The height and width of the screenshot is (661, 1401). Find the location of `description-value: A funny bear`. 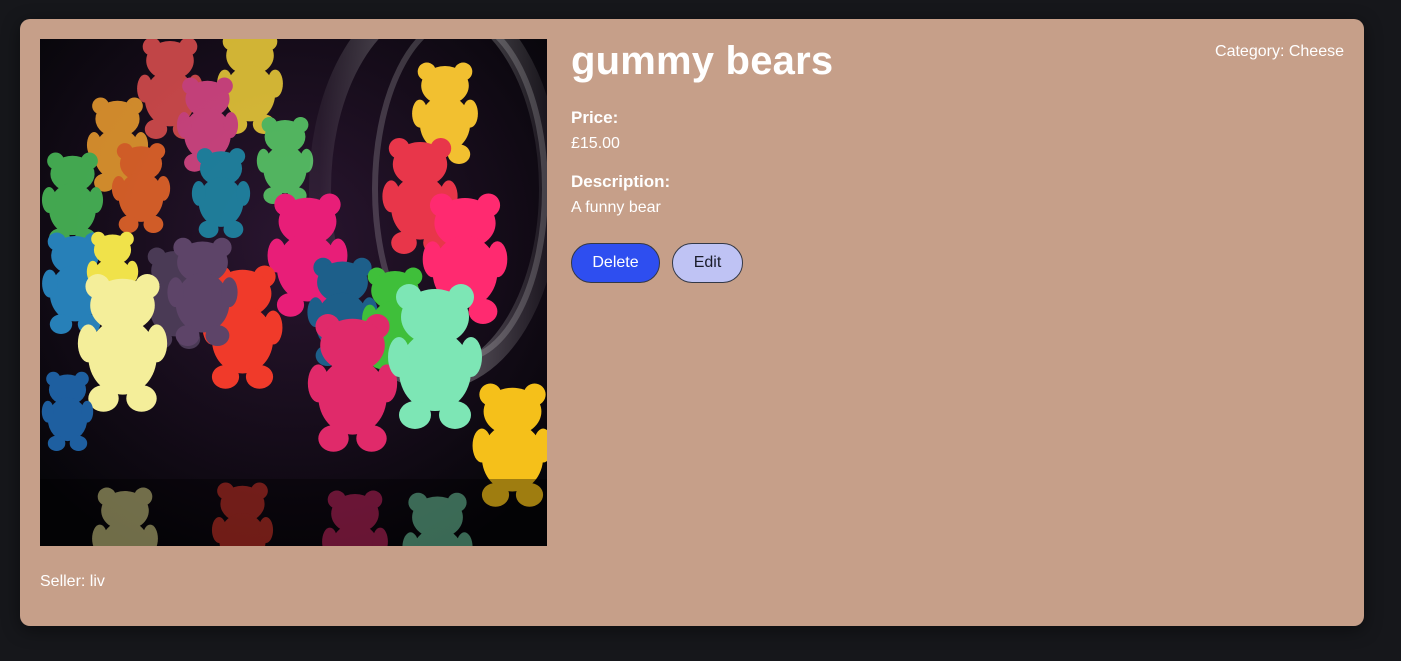

description-value: A funny bear is located at coordinates (616, 207).